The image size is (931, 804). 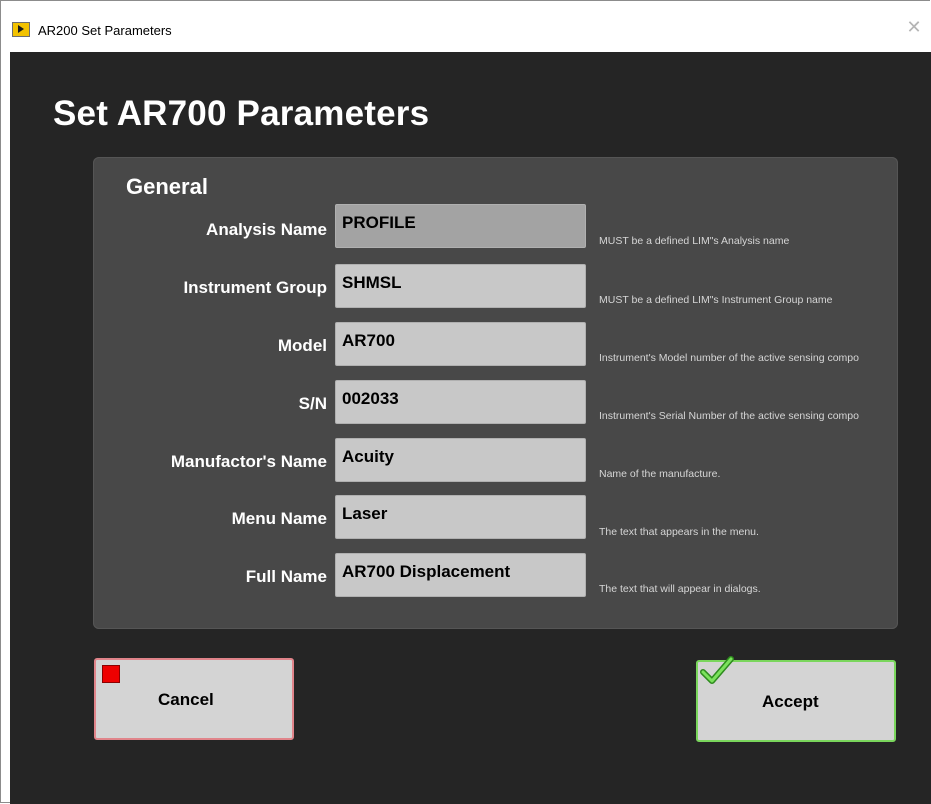 What do you see at coordinates (167, 186) in the screenshot?
I see `section-heading-general: General` at bounding box center [167, 186].